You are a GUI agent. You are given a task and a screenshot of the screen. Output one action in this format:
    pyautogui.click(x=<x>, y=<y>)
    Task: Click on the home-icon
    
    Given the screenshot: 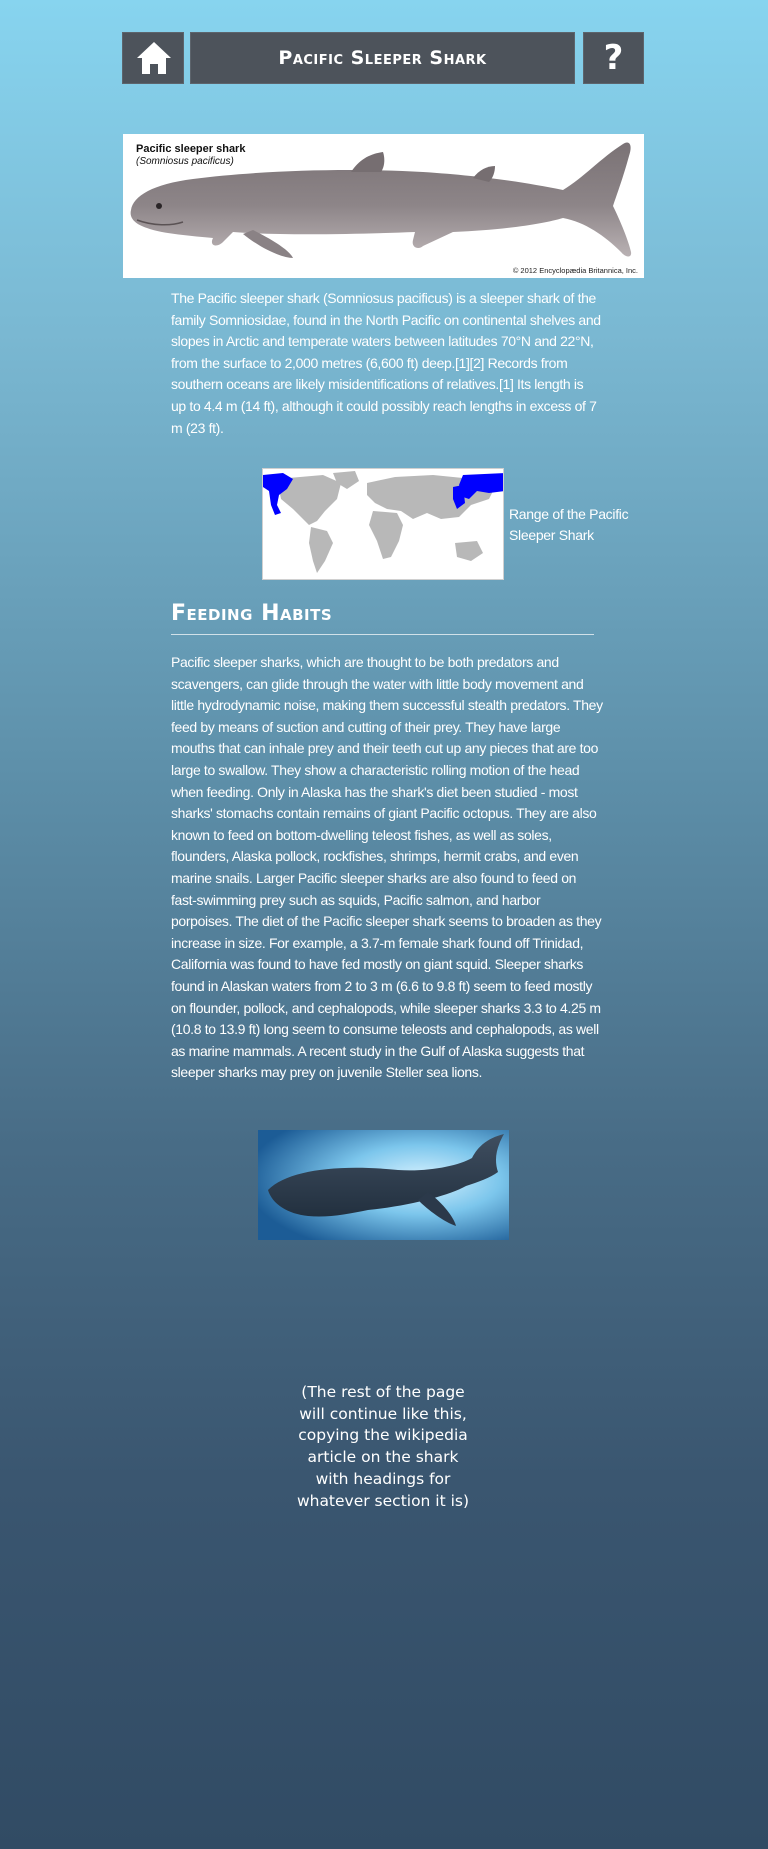 What is the action you would take?
    pyautogui.click(x=154, y=58)
    